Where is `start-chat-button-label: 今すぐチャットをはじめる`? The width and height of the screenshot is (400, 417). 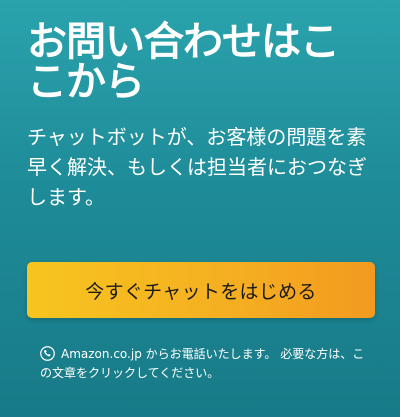
start-chat-button-label: 今すぐチャットをはじめる is located at coordinates (201, 291).